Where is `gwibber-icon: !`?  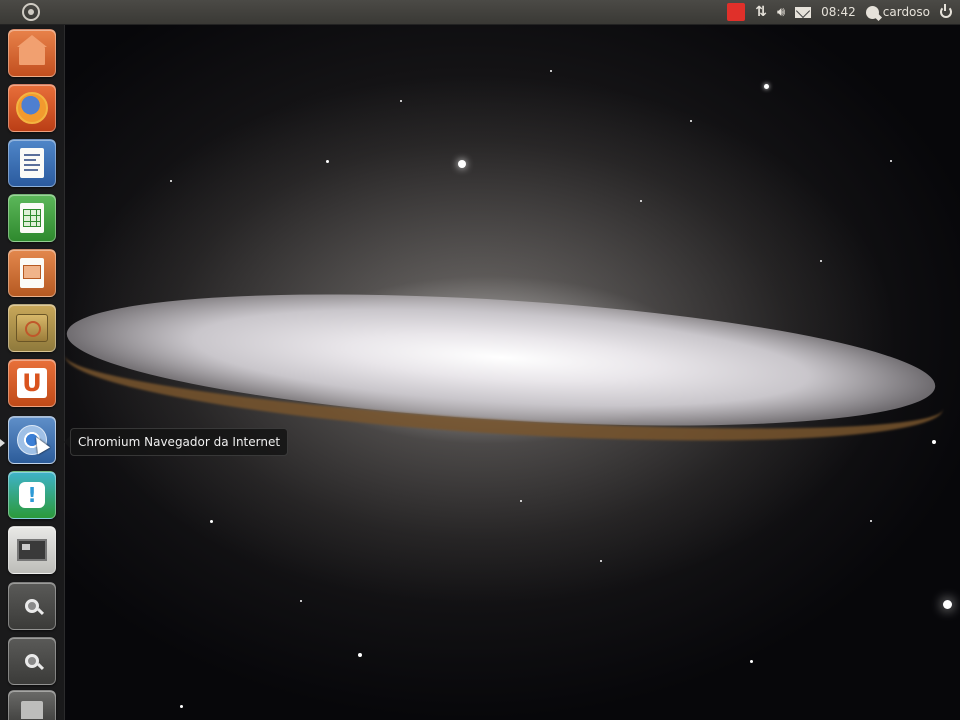 gwibber-icon: ! is located at coordinates (32, 495).